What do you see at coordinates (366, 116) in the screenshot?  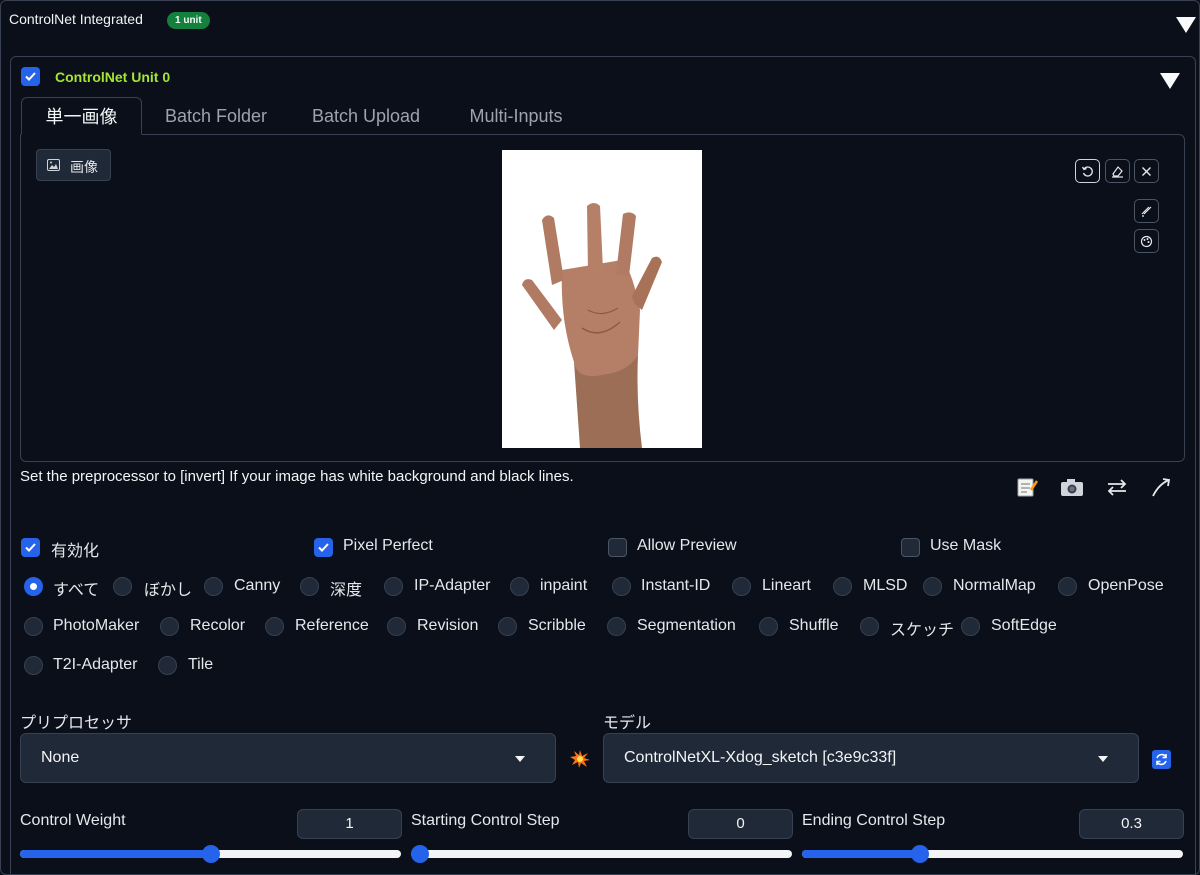 I see `tab-batch-upload: Batch Upload` at bounding box center [366, 116].